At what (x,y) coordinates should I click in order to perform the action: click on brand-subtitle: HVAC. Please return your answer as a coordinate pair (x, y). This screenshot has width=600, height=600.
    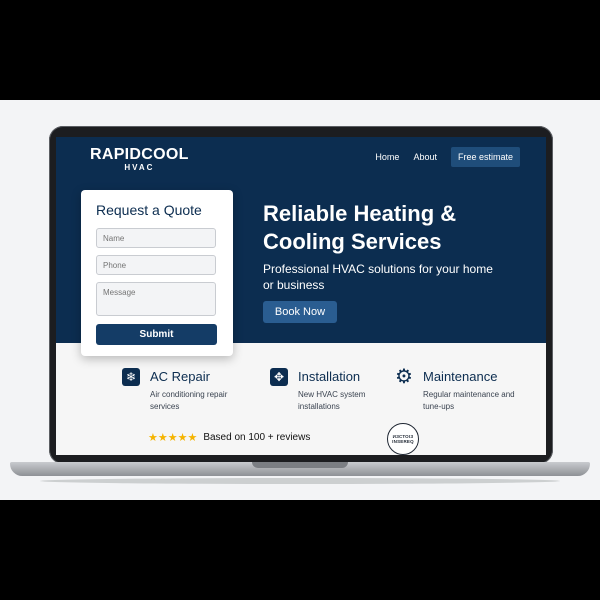
    Looking at the image, I should click on (139, 167).